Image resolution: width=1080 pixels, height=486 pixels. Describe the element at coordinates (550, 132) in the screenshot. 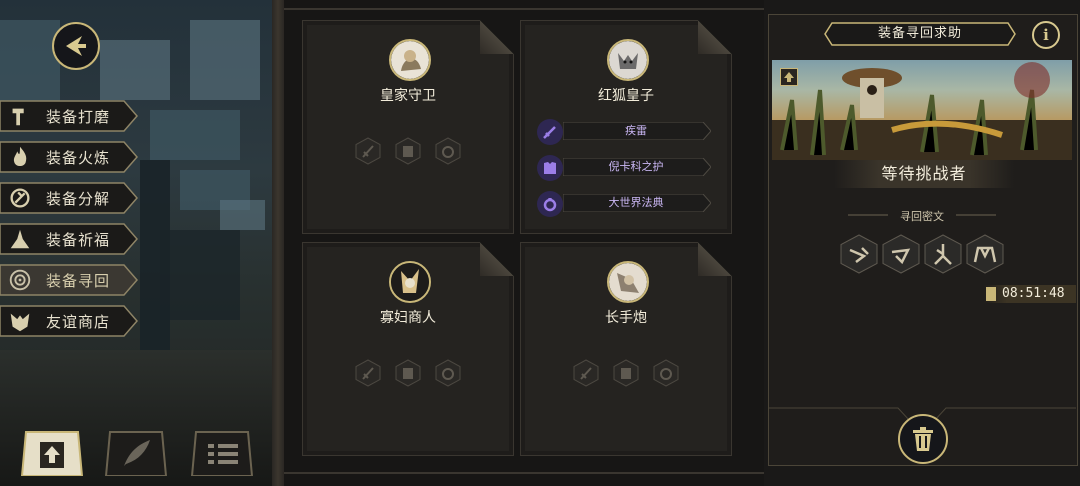

I see `sword-icon` at that location.